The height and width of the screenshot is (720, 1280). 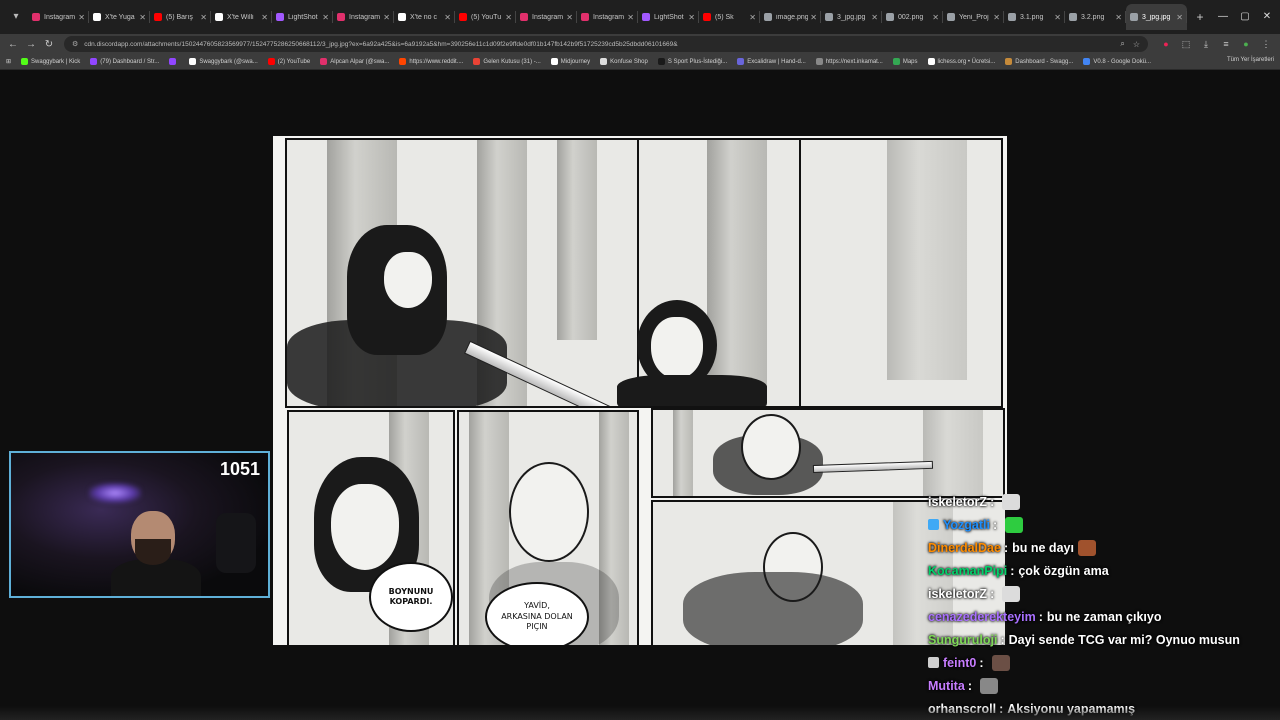 What do you see at coordinates (1250, 60) in the screenshot?
I see `all-bookmarks-link: Tüm Yer İşaretleri` at bounding box center [1250, 60].